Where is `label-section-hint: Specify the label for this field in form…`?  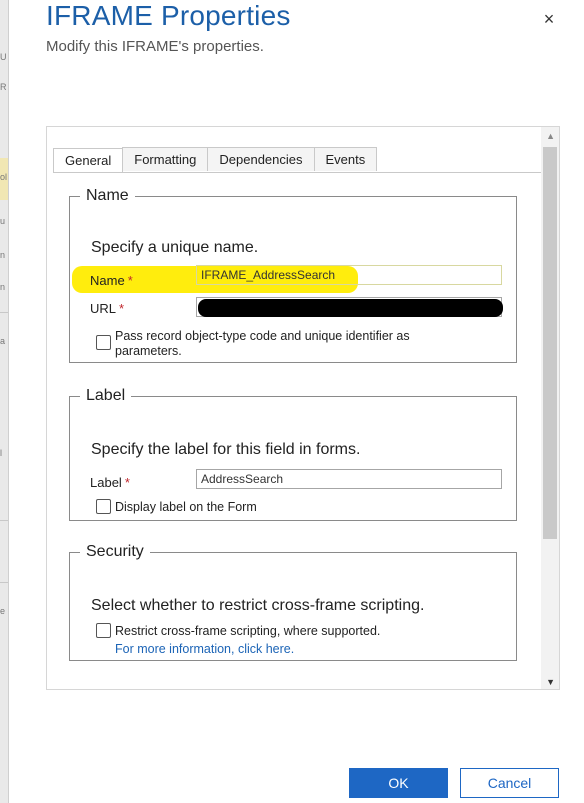 label-section-hint: Specify the label for this field in form… is located at coordinates (226, 449).